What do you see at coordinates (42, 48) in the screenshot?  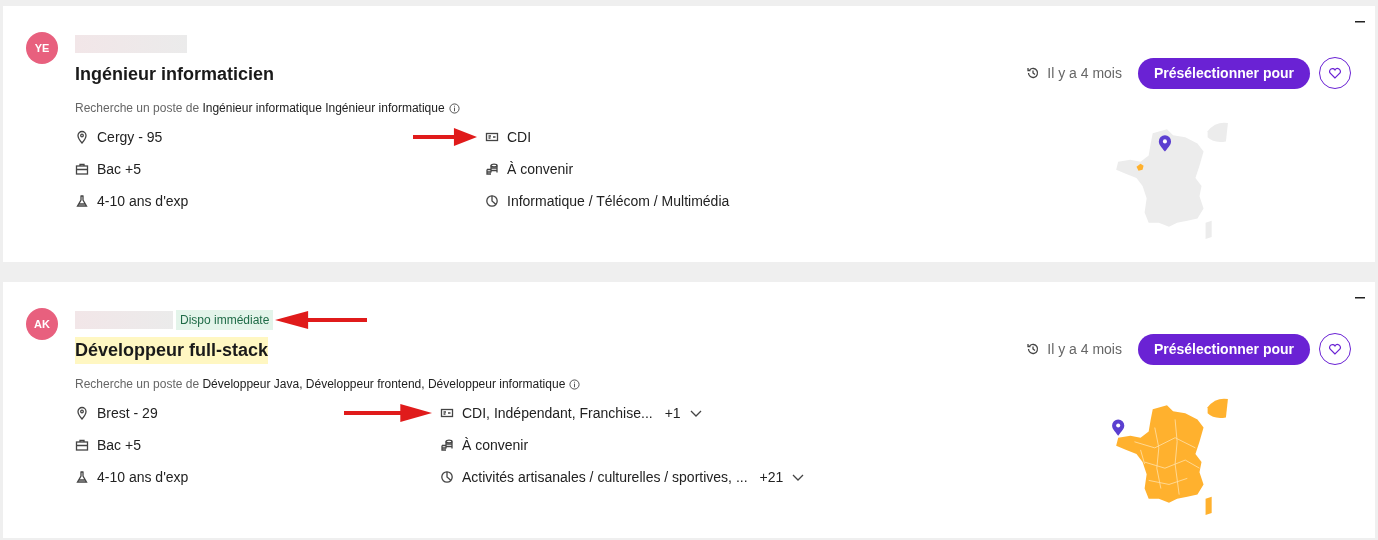 I see `avatar: YE` at bounding box center [42, 48].